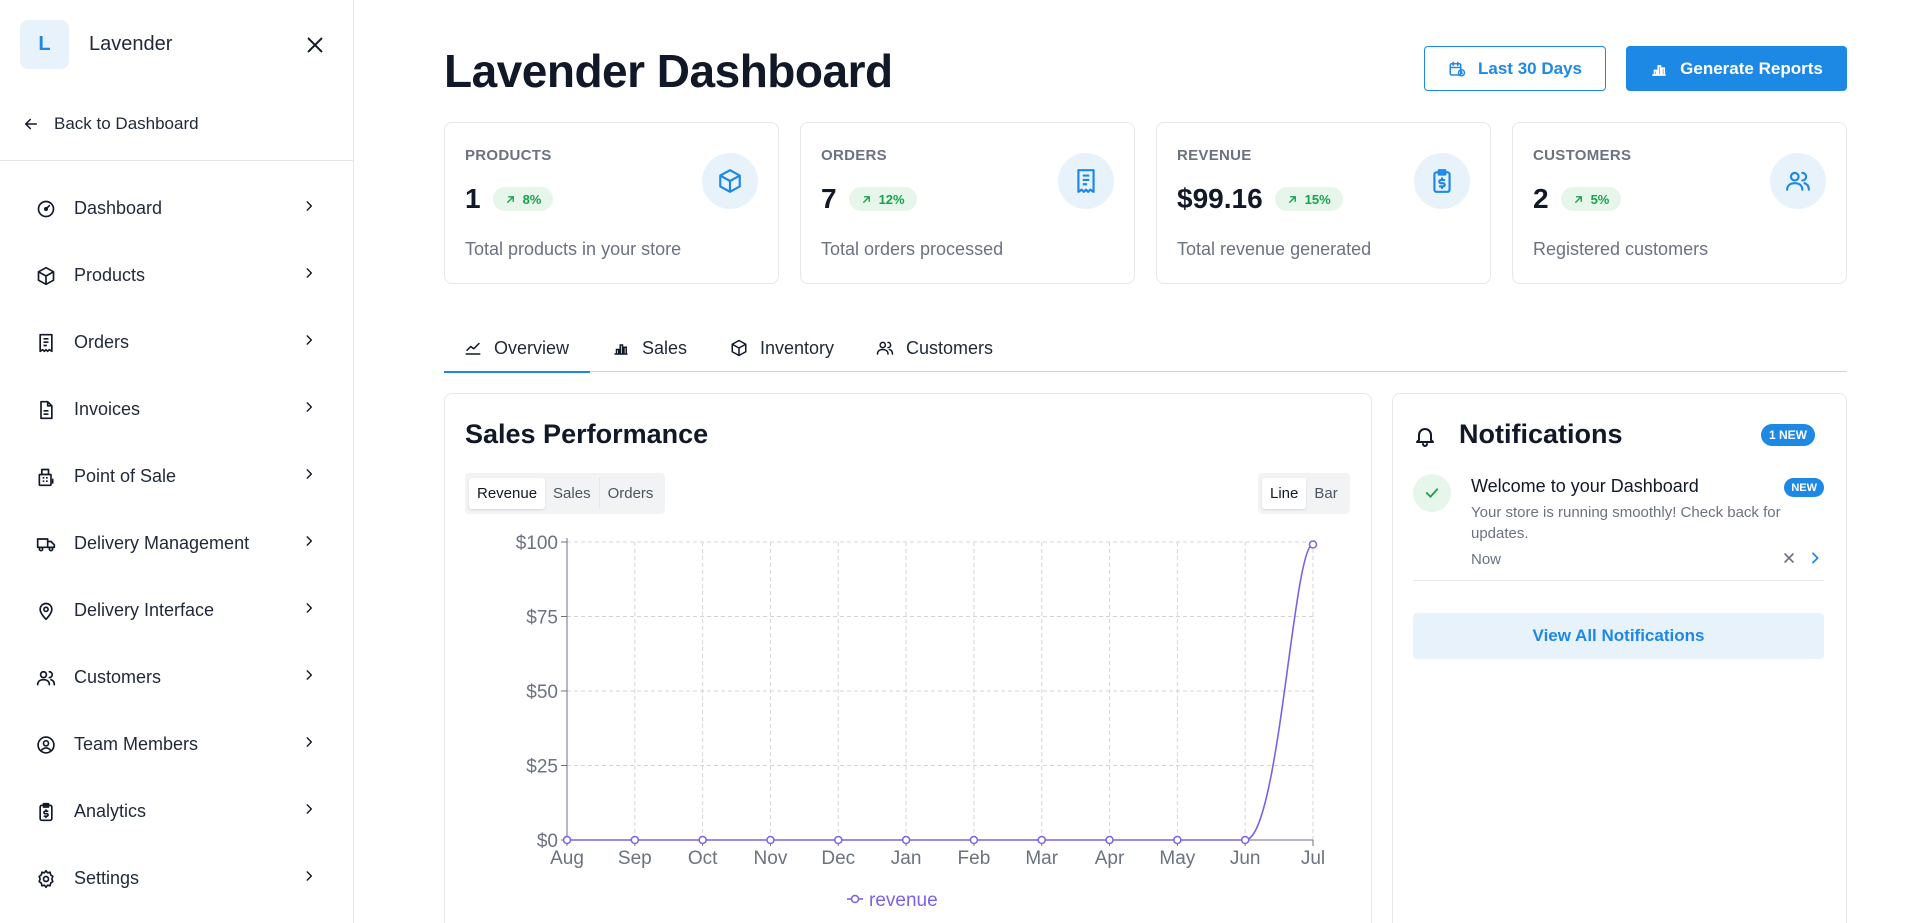  I want to click on tab-overview: Overview, so click(517, 348).